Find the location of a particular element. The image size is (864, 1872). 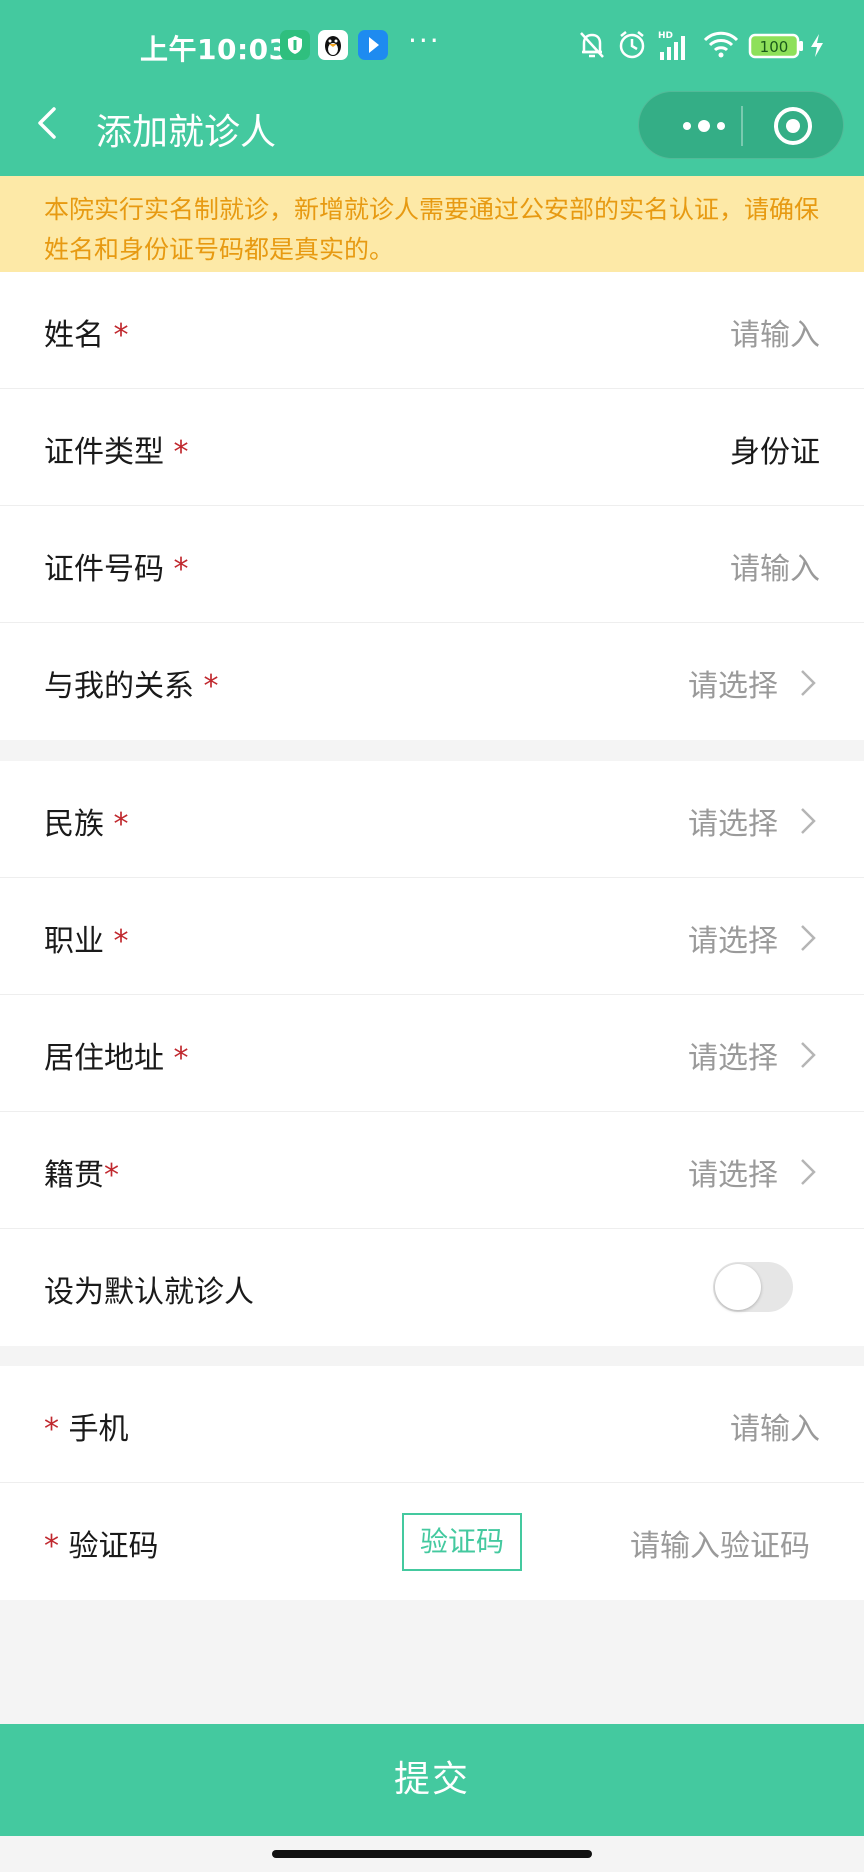

occupation-label: 职业 * is located at coordinates (86, 941).